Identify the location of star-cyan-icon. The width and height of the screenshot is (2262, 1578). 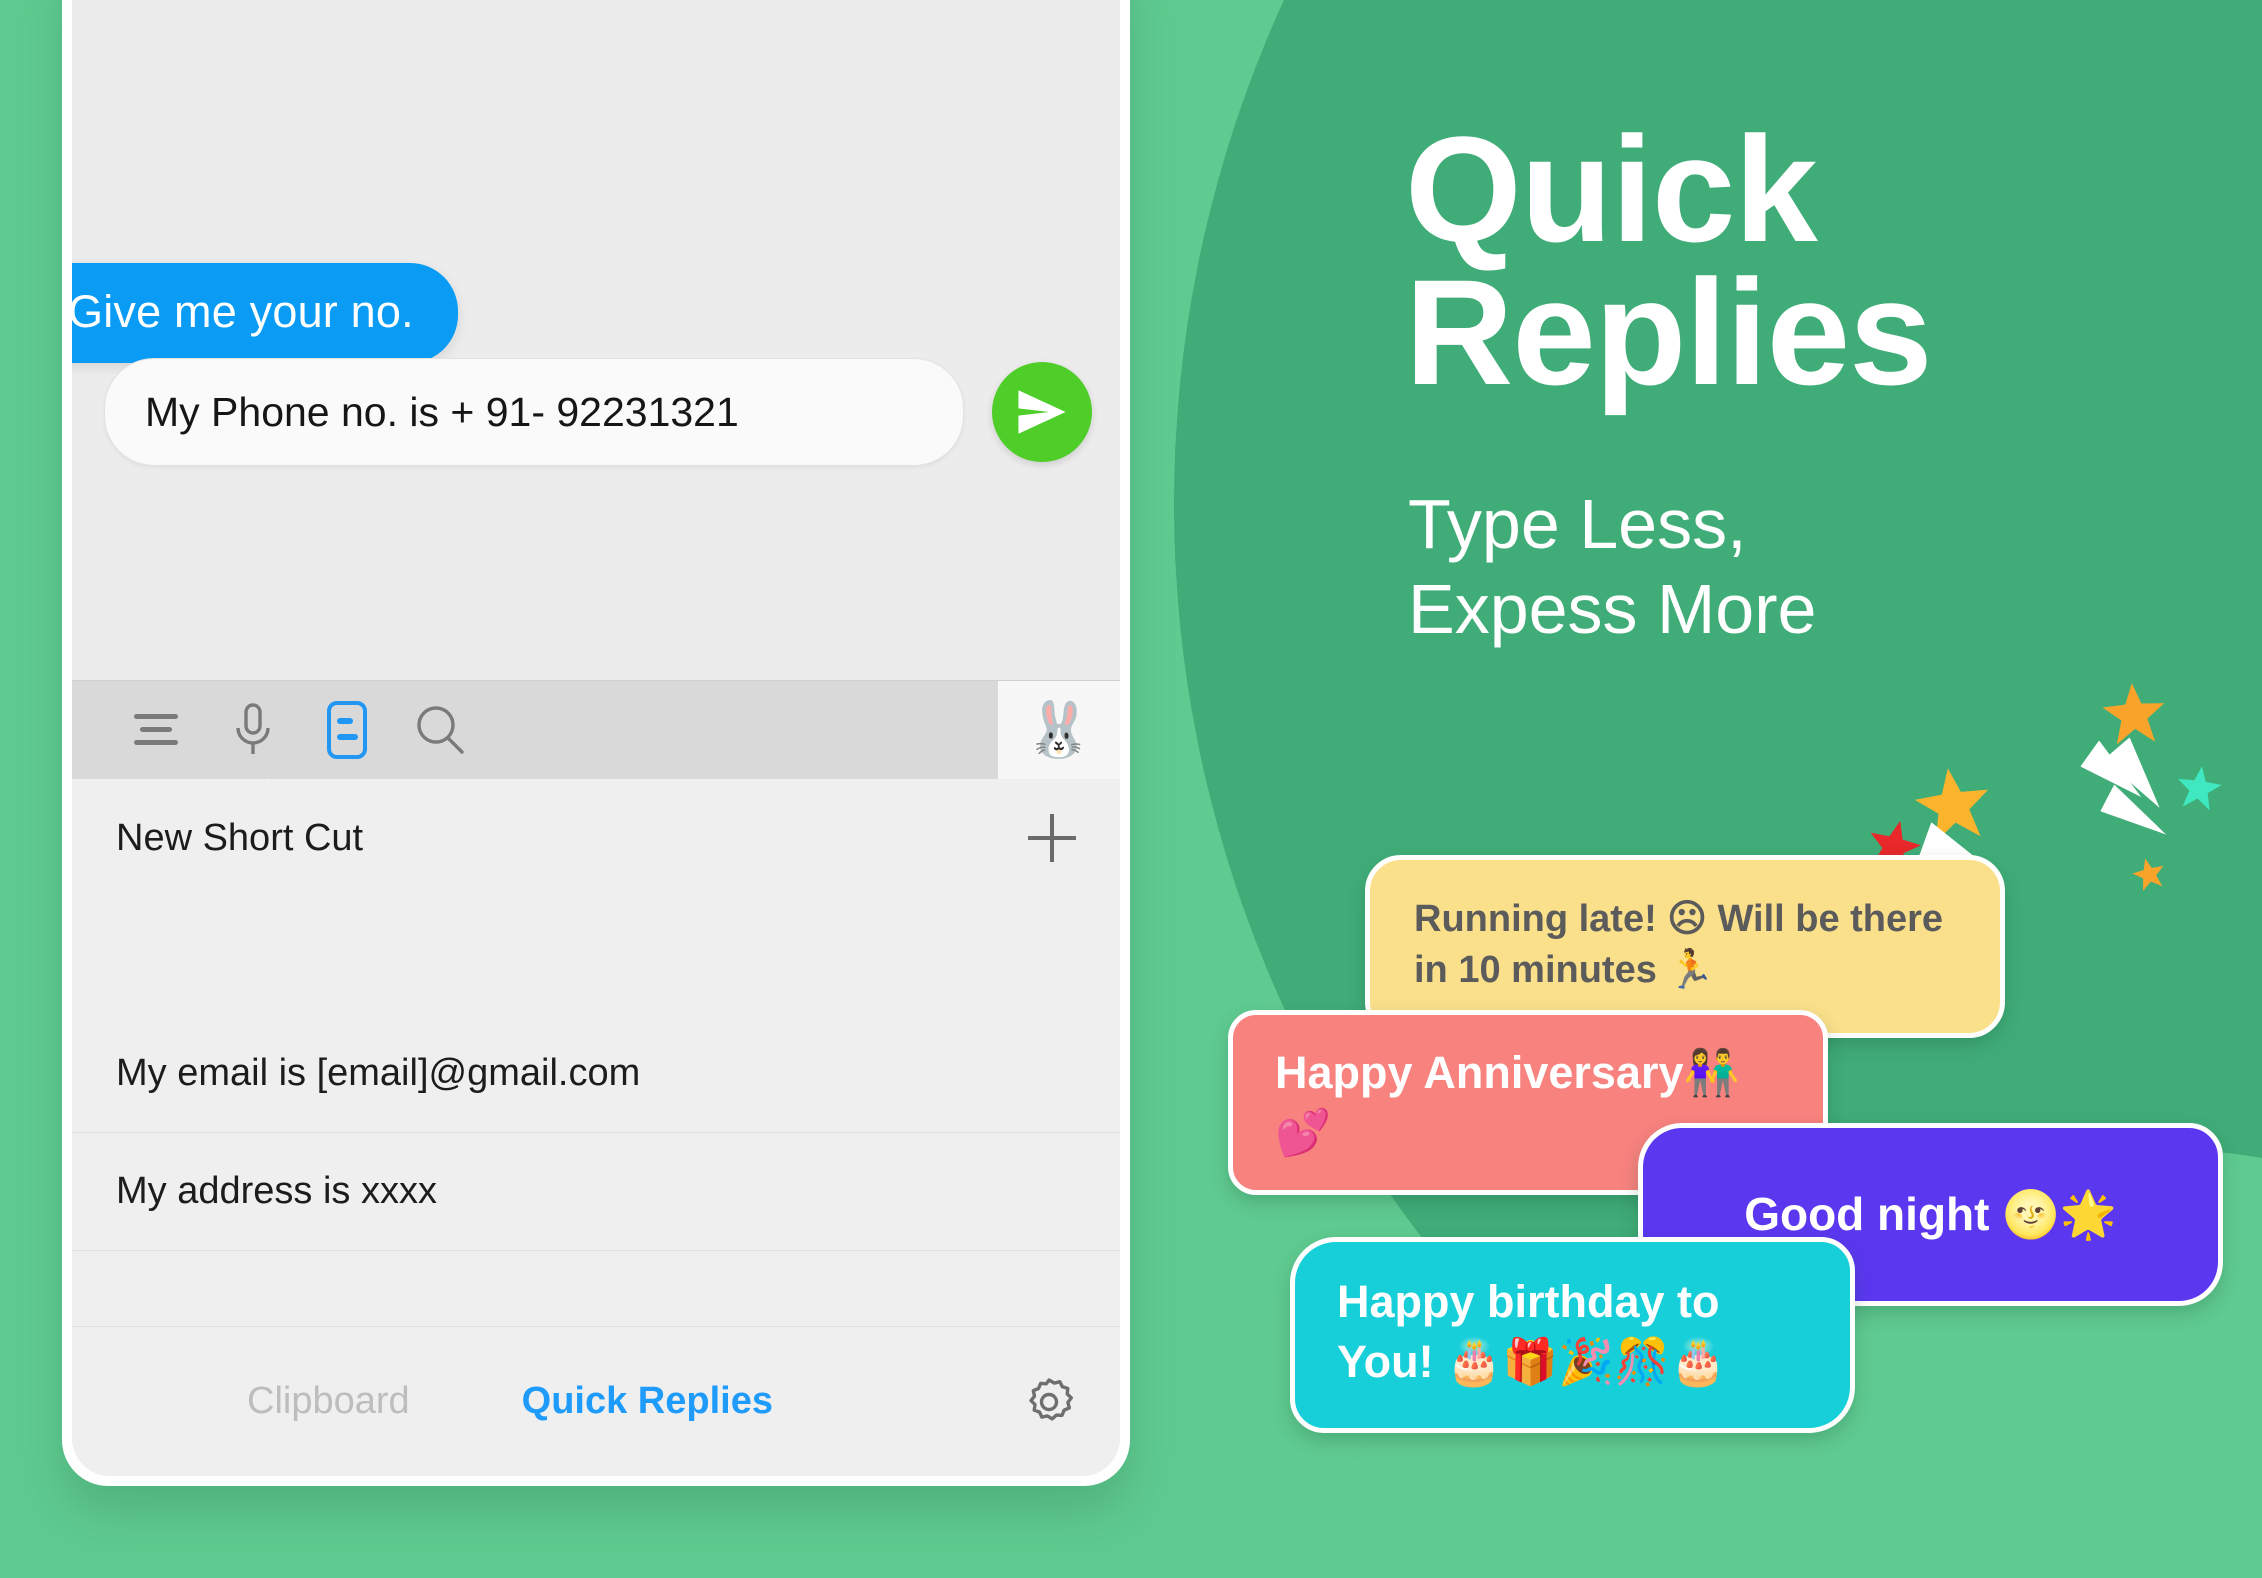
(2199, 788).